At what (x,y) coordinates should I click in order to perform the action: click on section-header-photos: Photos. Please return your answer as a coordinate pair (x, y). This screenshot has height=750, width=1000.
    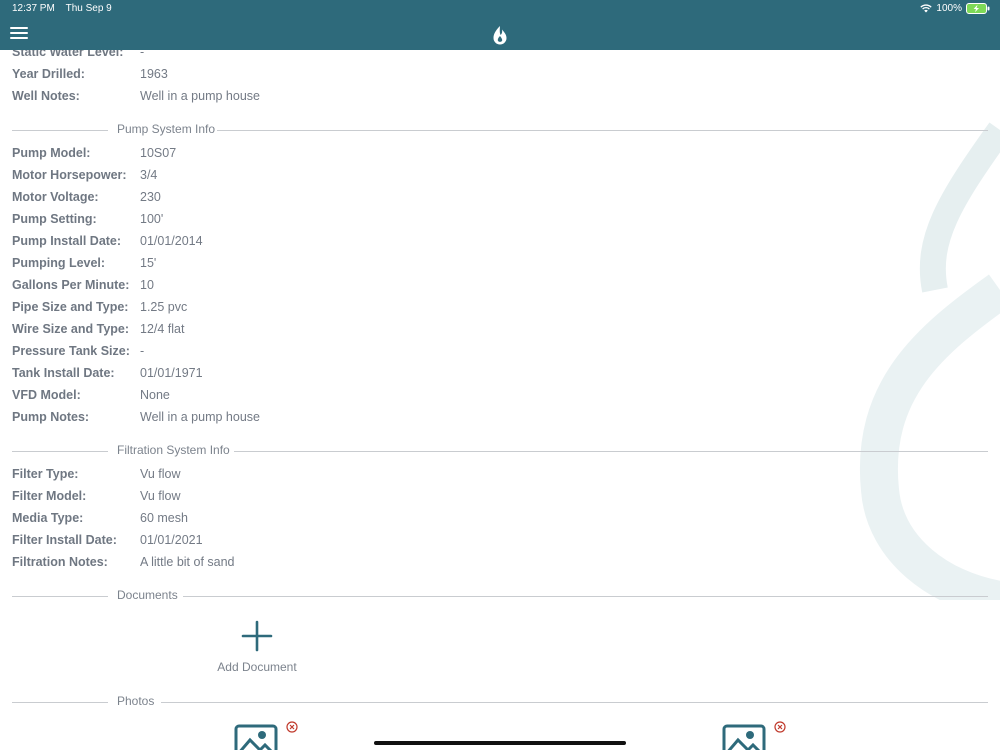
    Looking at the image, I should click on (500, 702).